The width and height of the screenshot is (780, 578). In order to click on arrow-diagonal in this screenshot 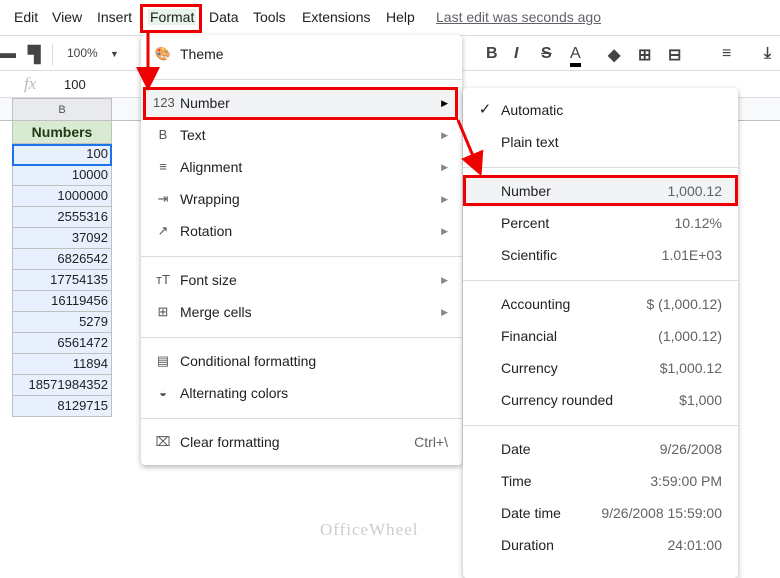, I will do `click(470, 148)`.